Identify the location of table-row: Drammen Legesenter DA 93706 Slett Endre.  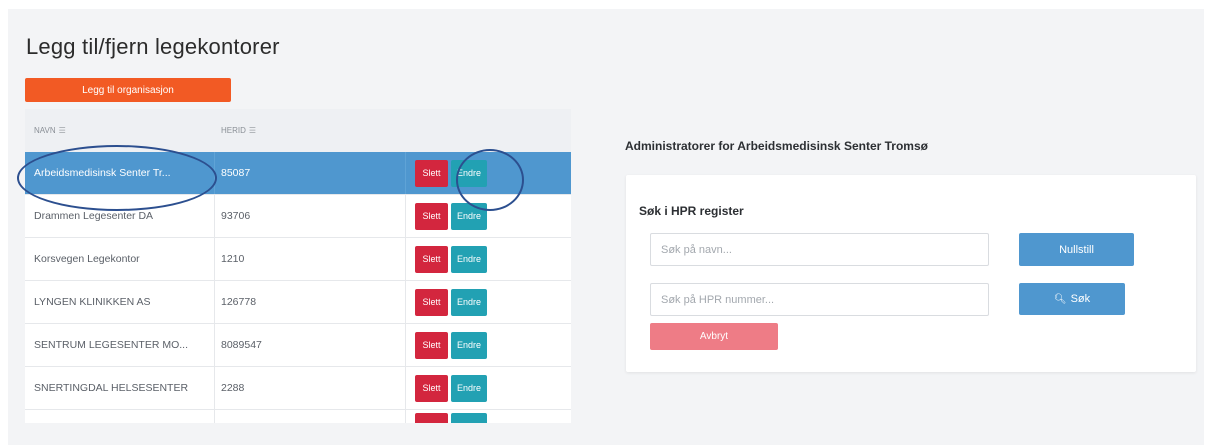
(298, 216).